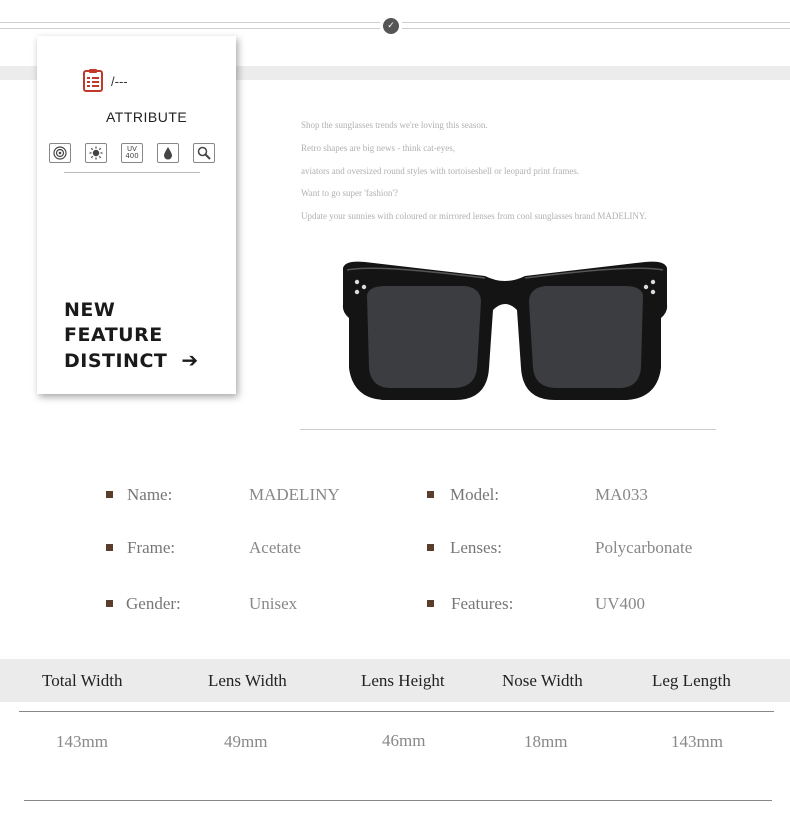 Image resolution: width=790 pixels, height=813 pixels. What do you see at coordinates (620, 603) in the screenshot?
I see `spec-value-features: UV400` at bounding box center [620, 603].